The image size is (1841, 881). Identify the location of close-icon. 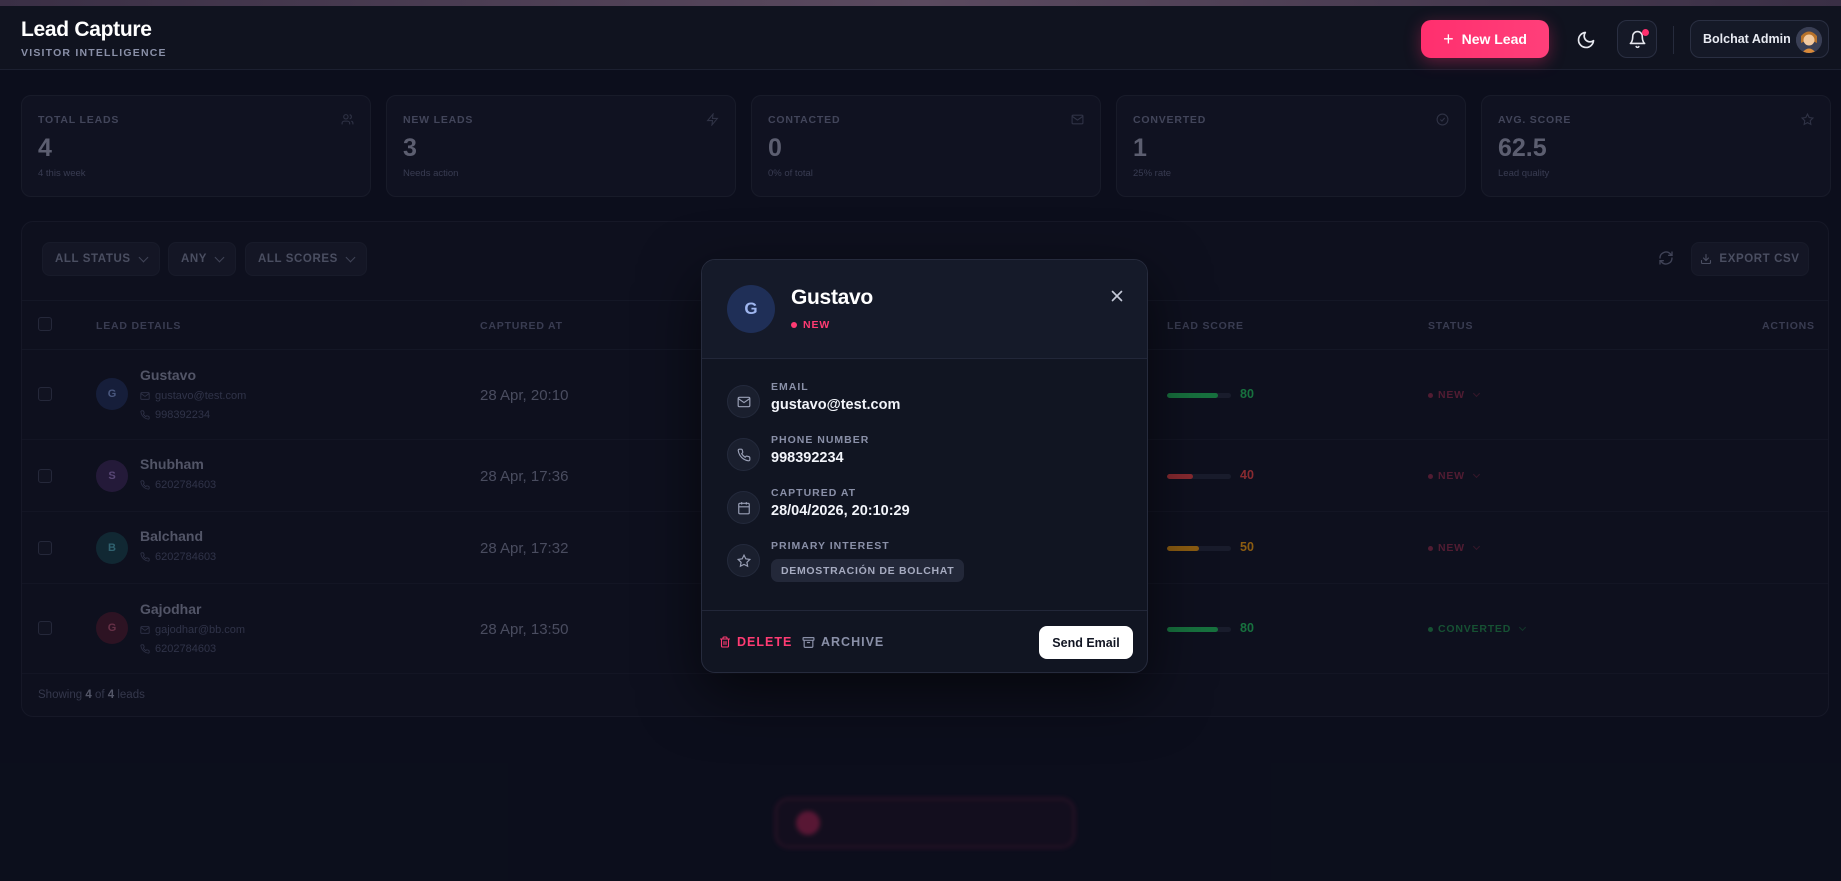
(1117, 296).